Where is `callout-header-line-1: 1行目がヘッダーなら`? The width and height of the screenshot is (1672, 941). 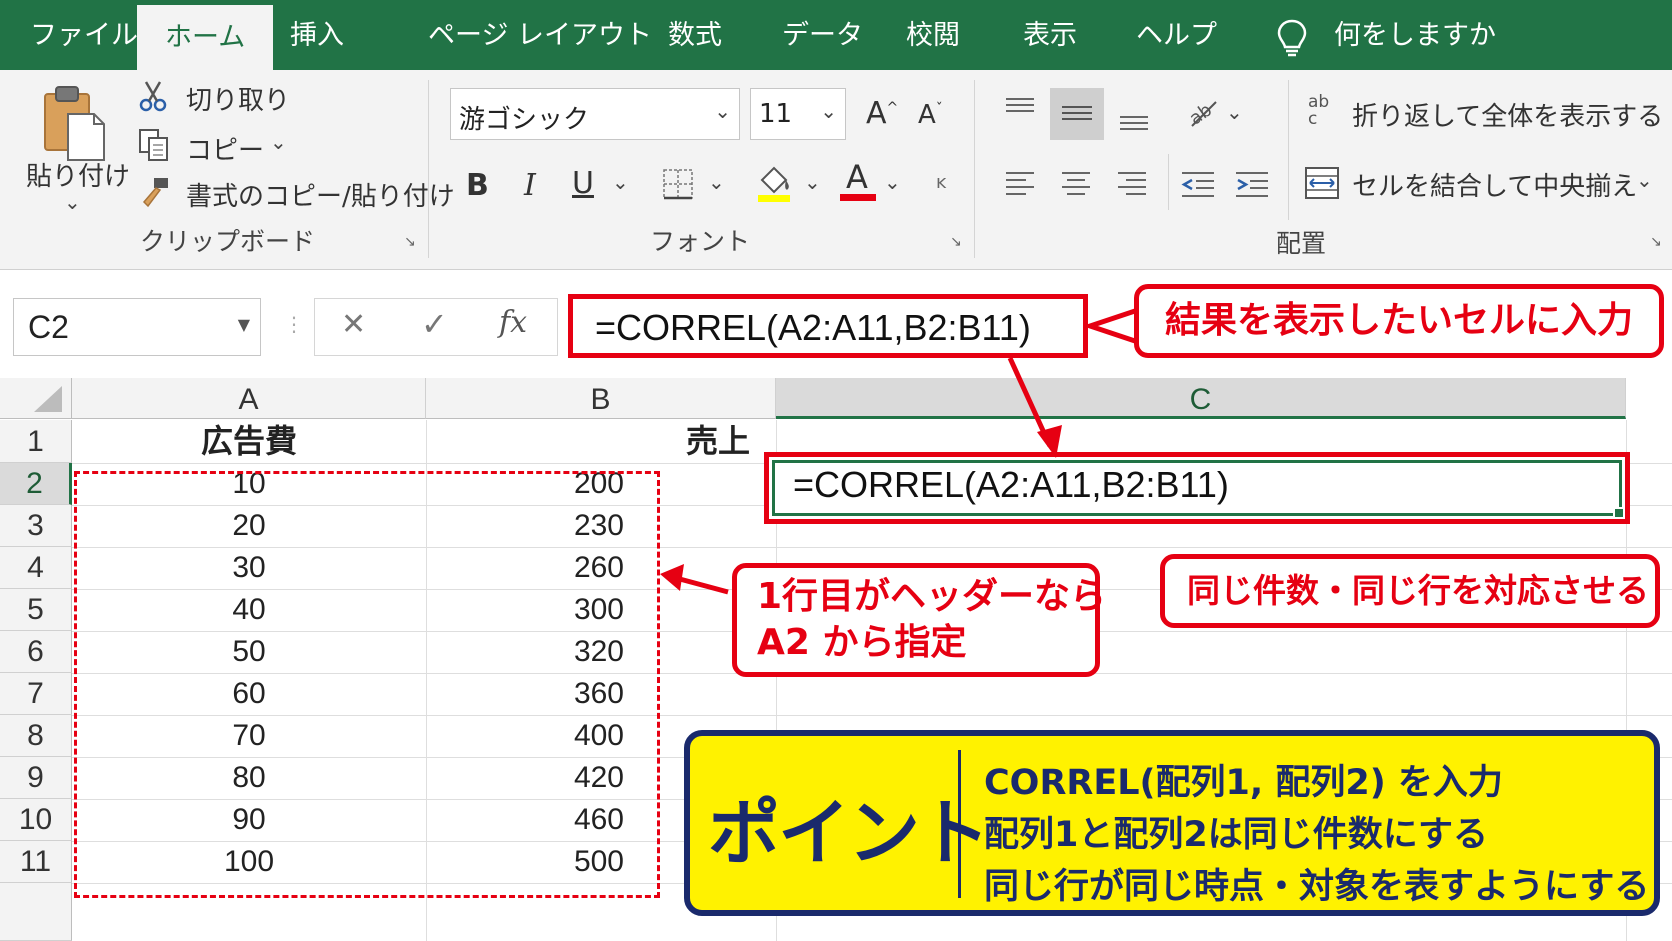 callout-header-line-1: 1行目がヘッダーなら is located at coordinates (932, 596).